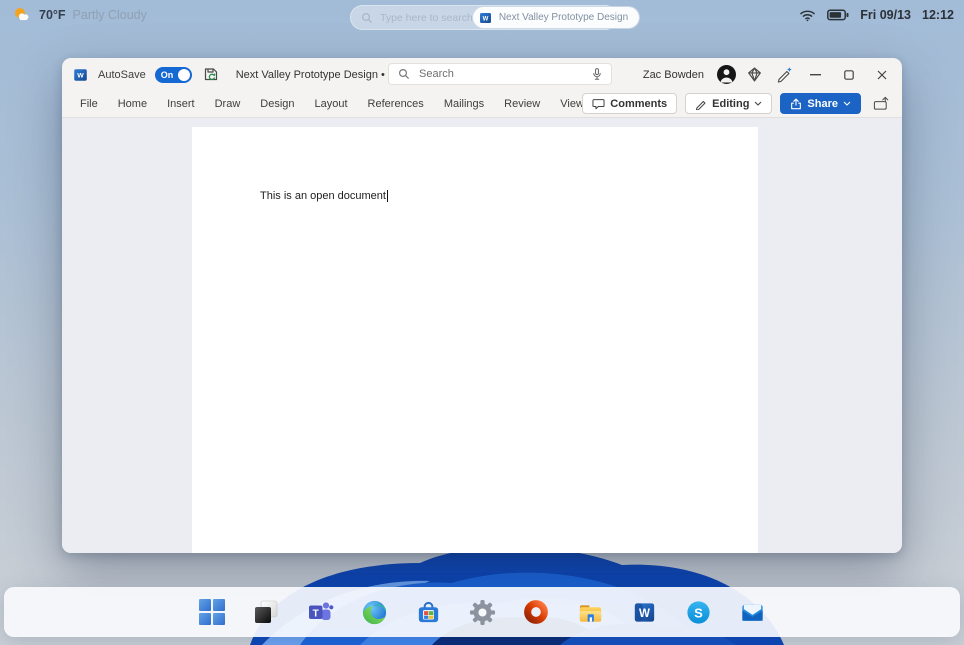  I want to click on titlebar-right-group: Zac Bowden, so click(770, 74).